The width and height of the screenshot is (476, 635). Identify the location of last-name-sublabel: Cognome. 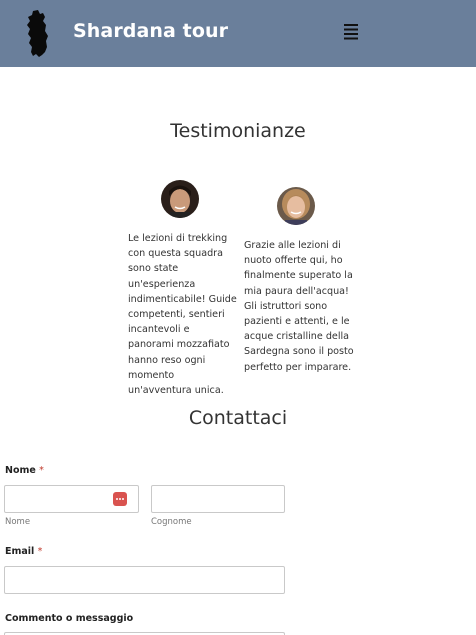
(171, 522).